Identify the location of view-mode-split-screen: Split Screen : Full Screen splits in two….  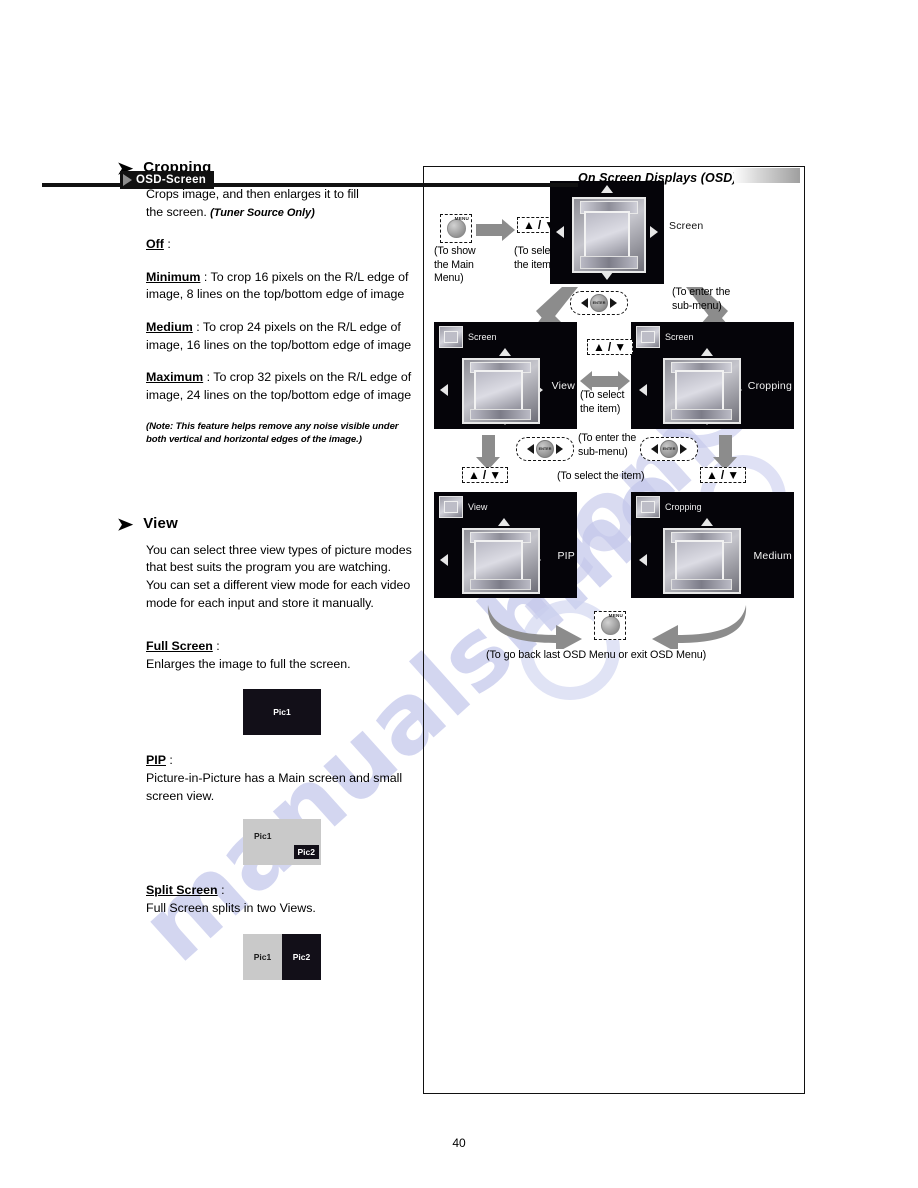
(282, 899).